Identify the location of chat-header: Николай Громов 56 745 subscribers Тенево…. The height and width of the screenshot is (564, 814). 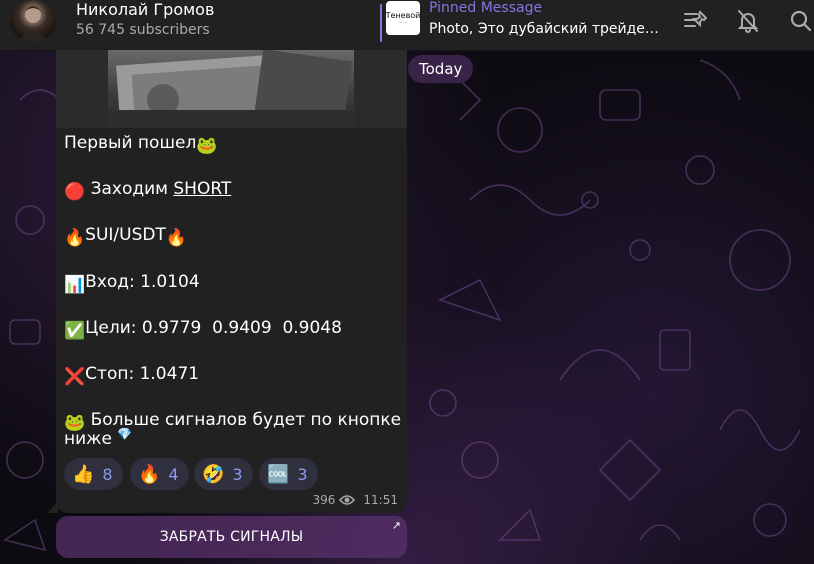
(407, 25).